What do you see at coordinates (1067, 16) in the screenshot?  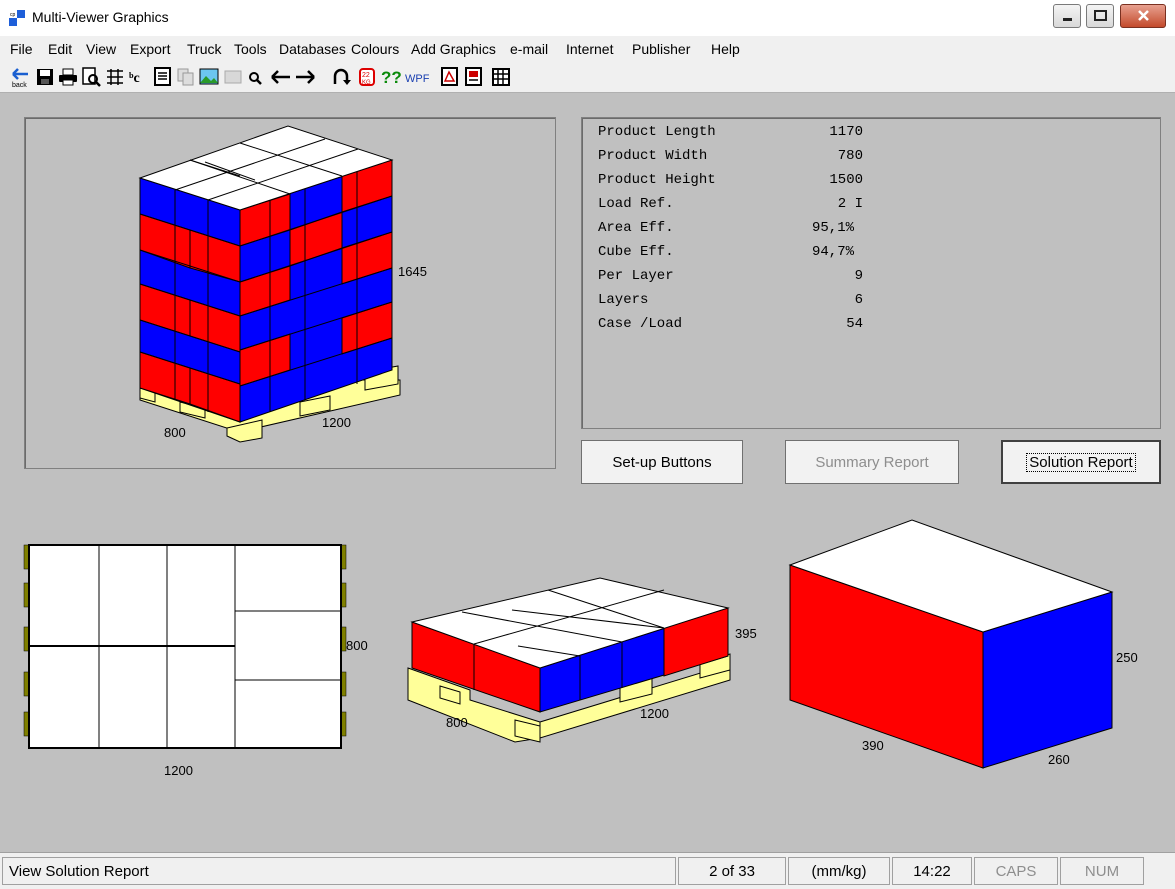 I see `minimize-button` at bounding box center [1067, 16].